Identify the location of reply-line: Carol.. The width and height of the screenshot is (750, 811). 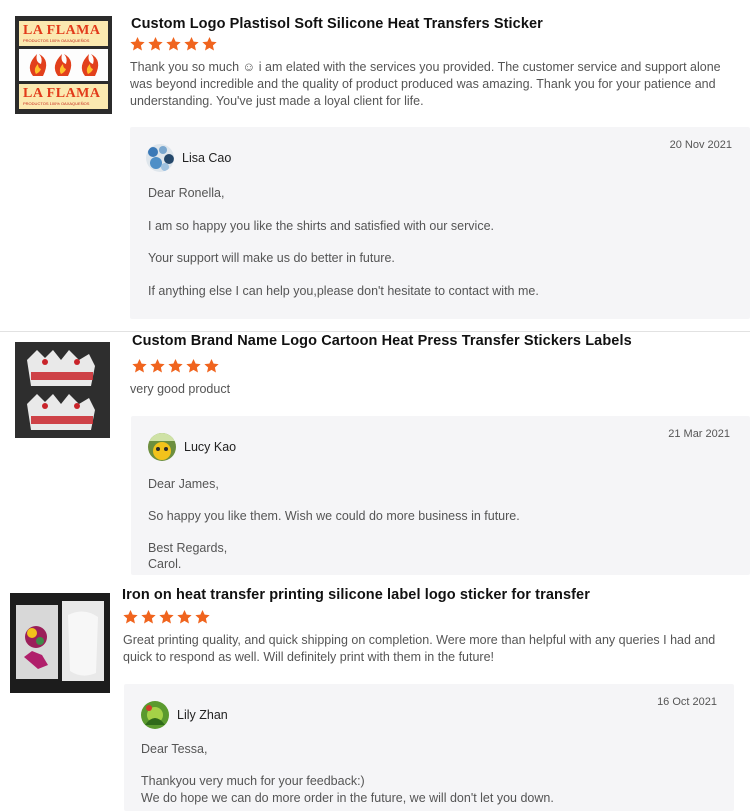
(165, 564).